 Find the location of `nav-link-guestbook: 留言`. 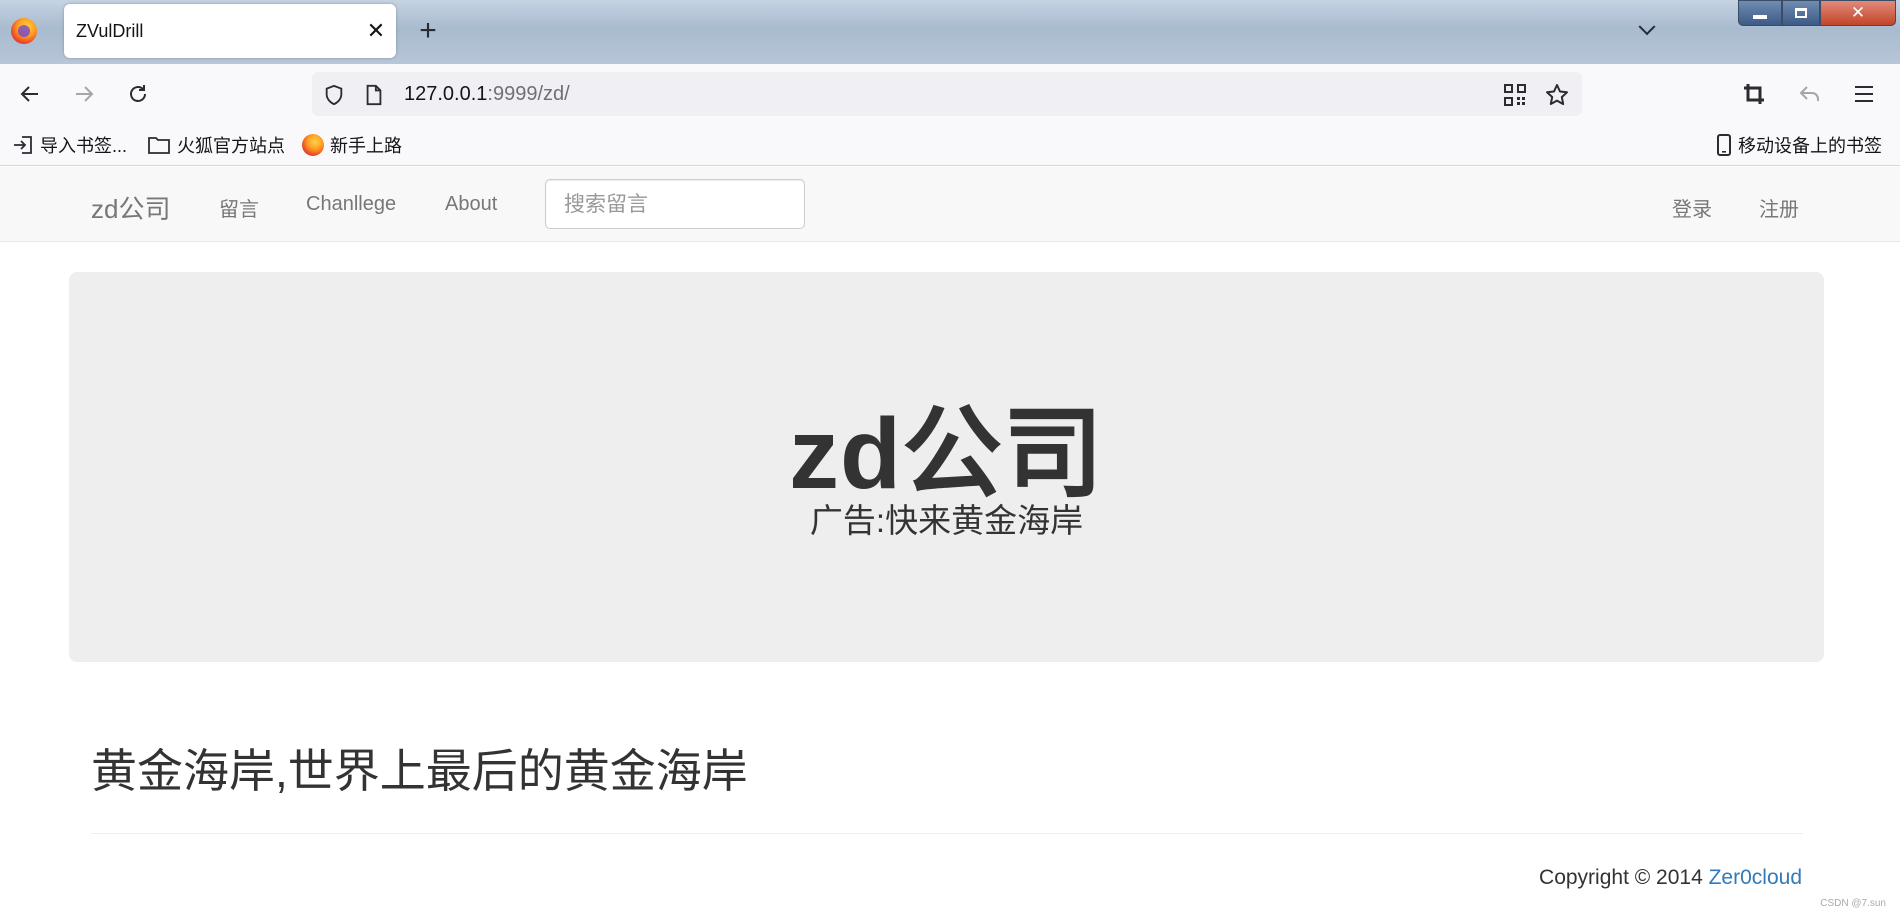

nav-link-guestbook: 留言 is located at coordinates (239, 207).